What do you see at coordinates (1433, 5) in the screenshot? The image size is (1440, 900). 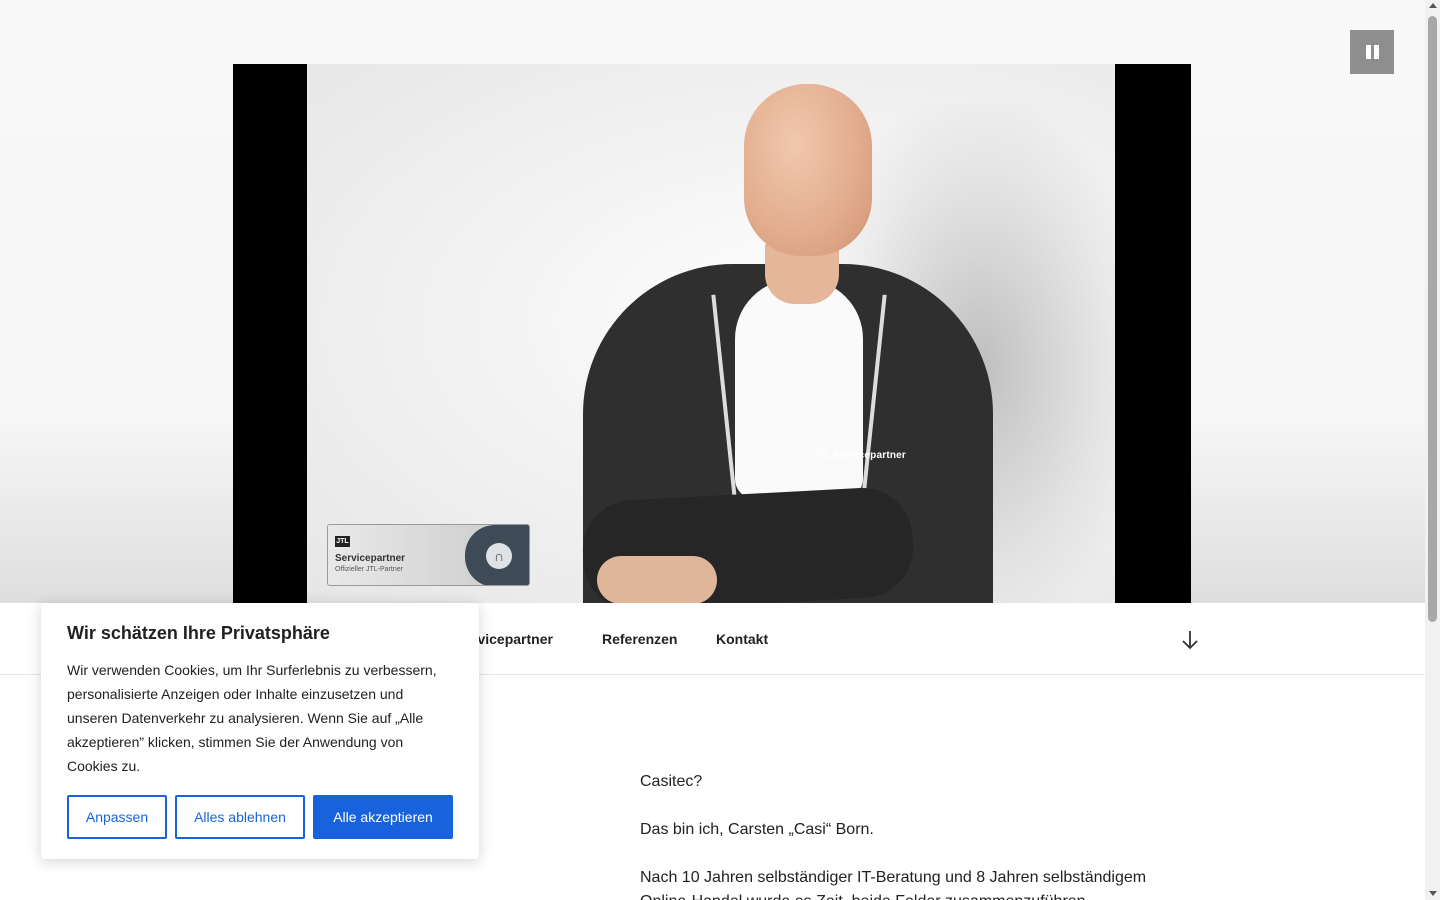 I see `scroll-up-arrow-icon` at bounding box center [1433, 5].